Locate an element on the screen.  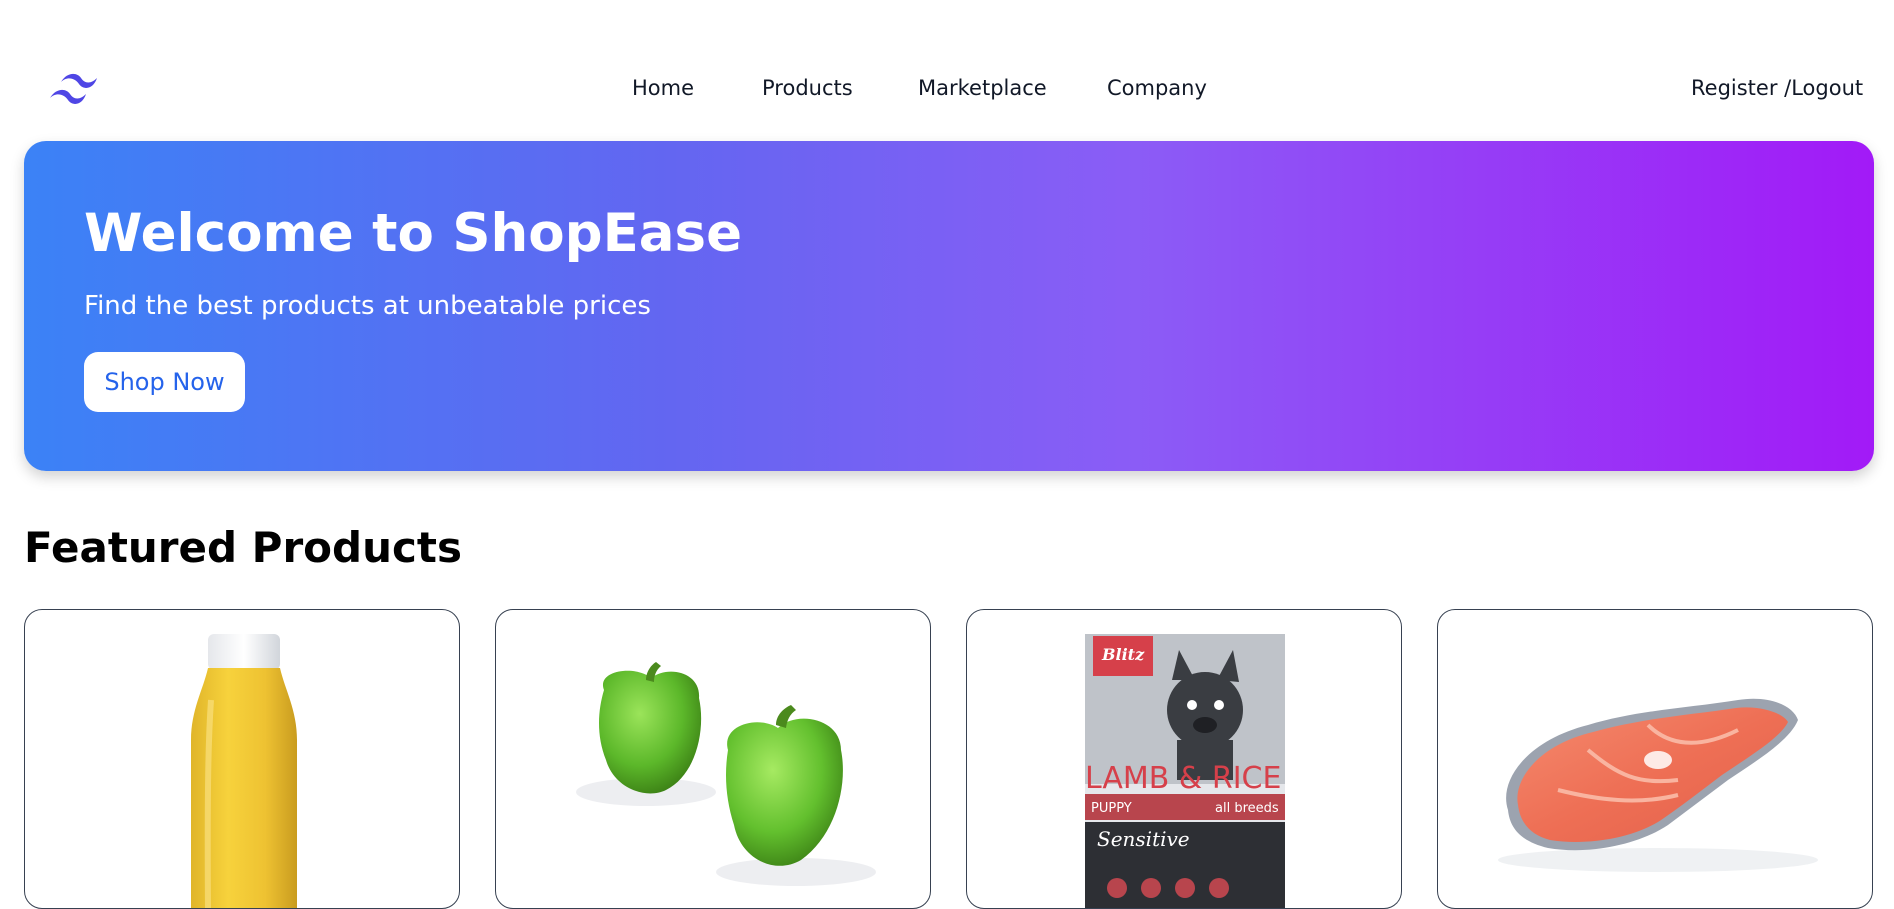
nav-link-products: Products is located at coordinates (807, 88).